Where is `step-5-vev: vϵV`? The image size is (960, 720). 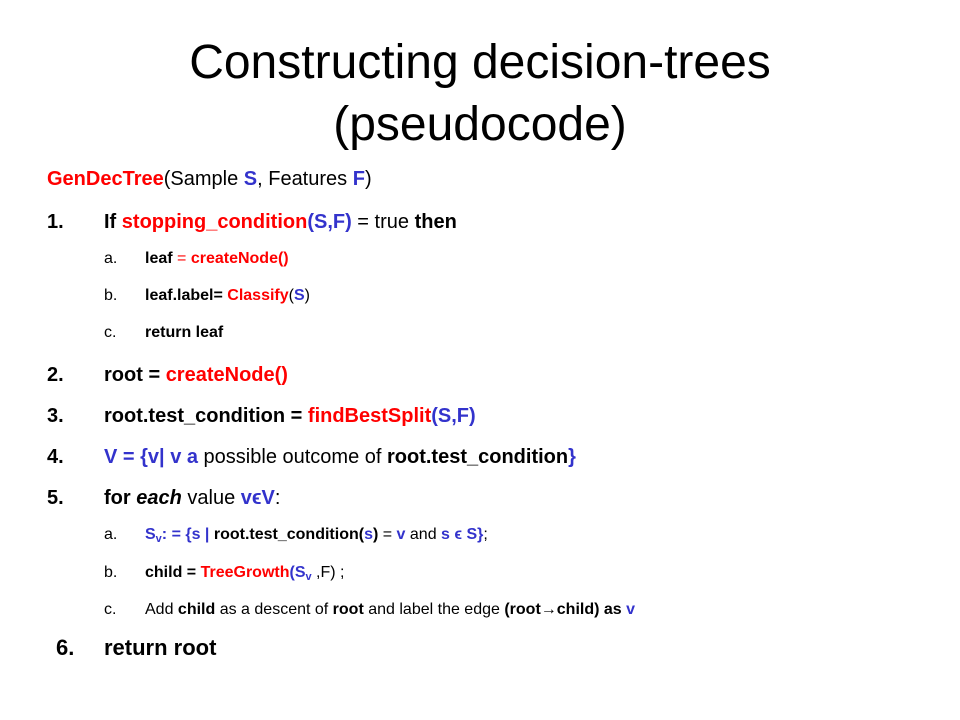 step-5-vev: vϵV is located at coordinates (257, 498).